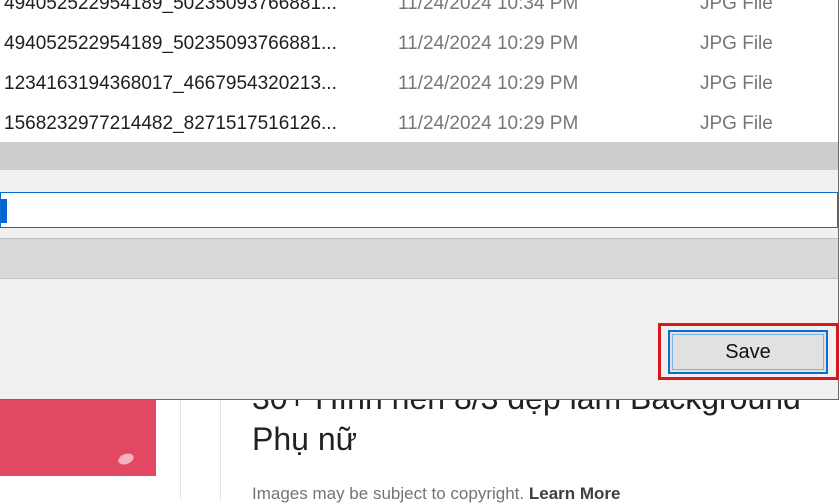 This screenshot has height=504, width=840. Describe the element at coordinates (546, 439) in the screenshot. I see `result-title-line2: Phụ nữ` at that location.